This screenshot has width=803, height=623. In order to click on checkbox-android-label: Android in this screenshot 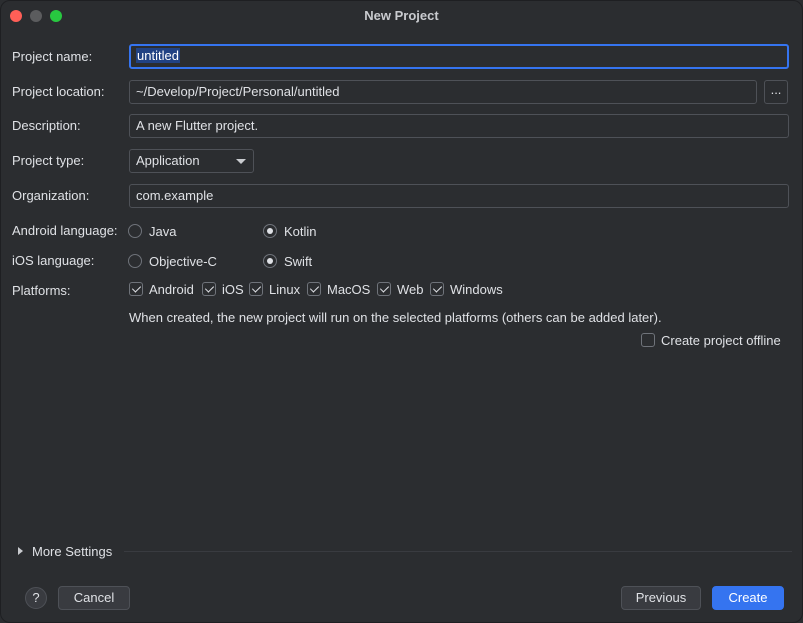, I will do `click(171, 289)`.